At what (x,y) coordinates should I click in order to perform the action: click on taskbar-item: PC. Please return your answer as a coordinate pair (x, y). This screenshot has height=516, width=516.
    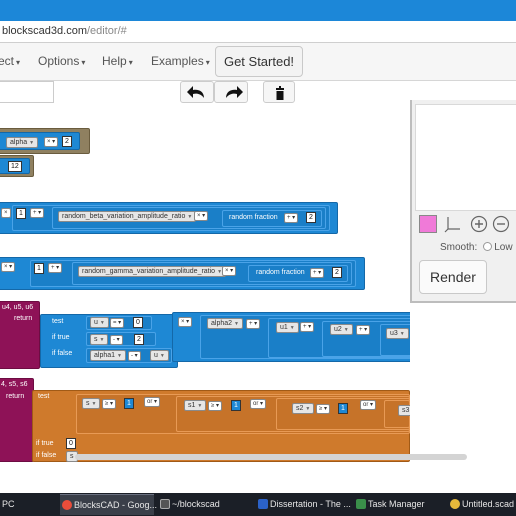
    Looking at the image, I should click on (24, 504).